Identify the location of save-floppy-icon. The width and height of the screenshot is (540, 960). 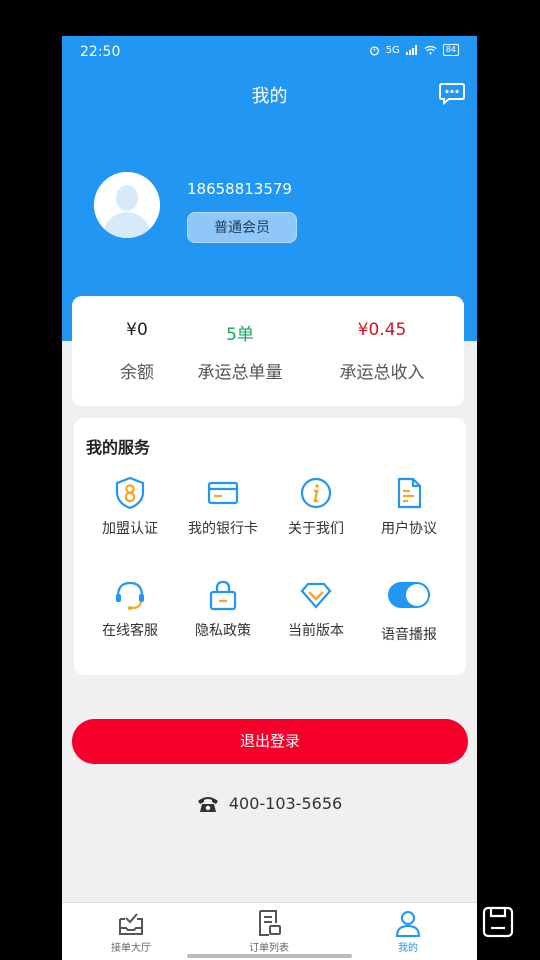
(498, 922).